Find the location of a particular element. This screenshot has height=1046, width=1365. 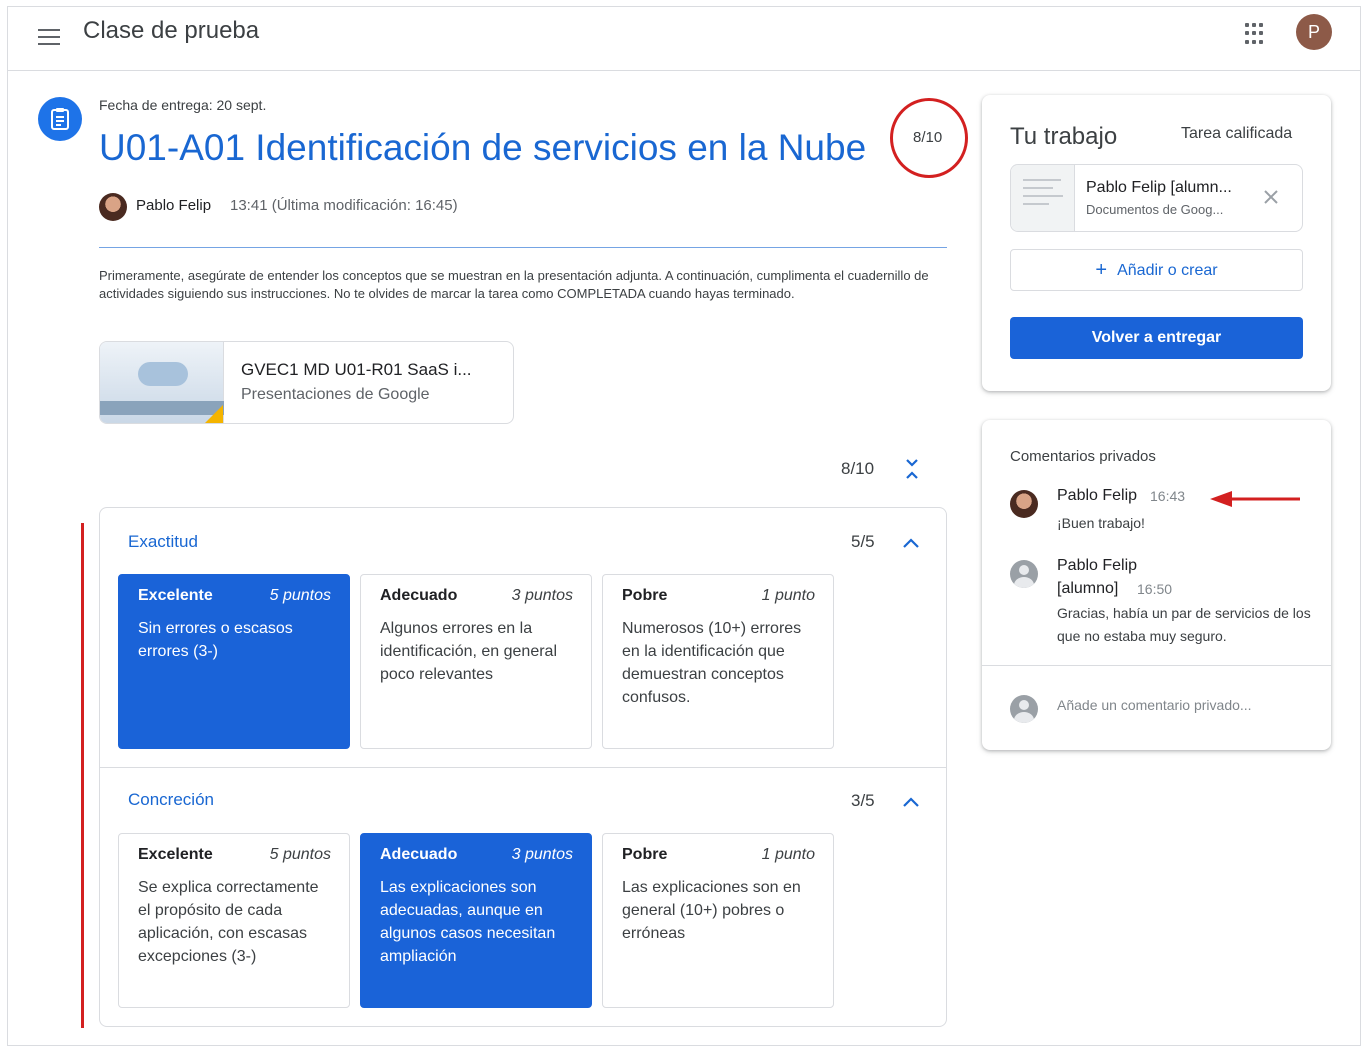

due-date: Fecha de entrega: 20 sept. is located at coordinates (183, 105).